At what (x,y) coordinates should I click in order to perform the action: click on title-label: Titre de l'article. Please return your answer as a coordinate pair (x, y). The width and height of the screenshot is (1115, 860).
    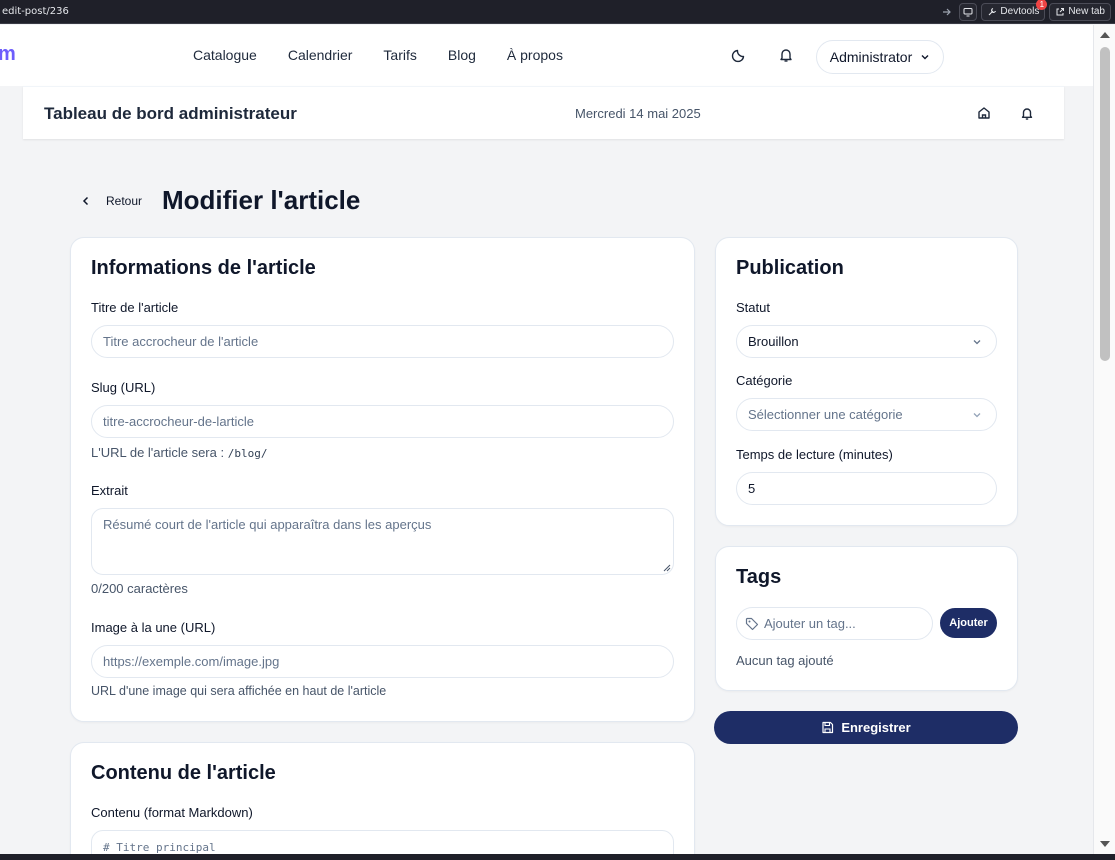
    Looking at the image, I should click on (135, 307).